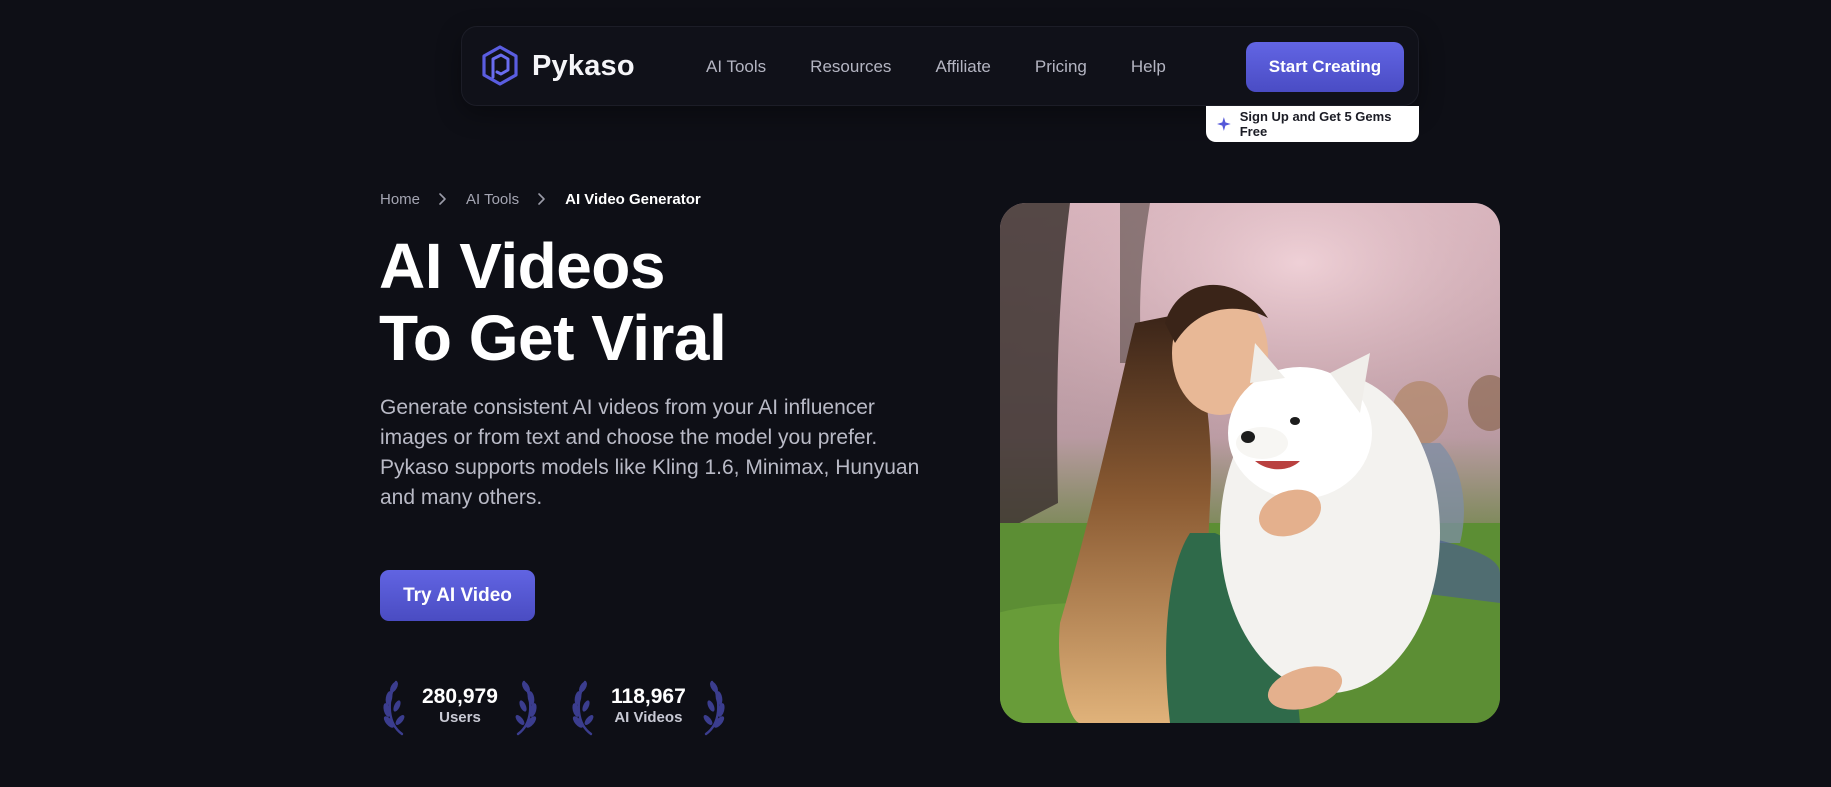  What do you see at coordinates (1315, 124) in the screenshot?
I see `promo-label: Sign Up and Get 5 Gems Free` at bounding box center [1315, 124].